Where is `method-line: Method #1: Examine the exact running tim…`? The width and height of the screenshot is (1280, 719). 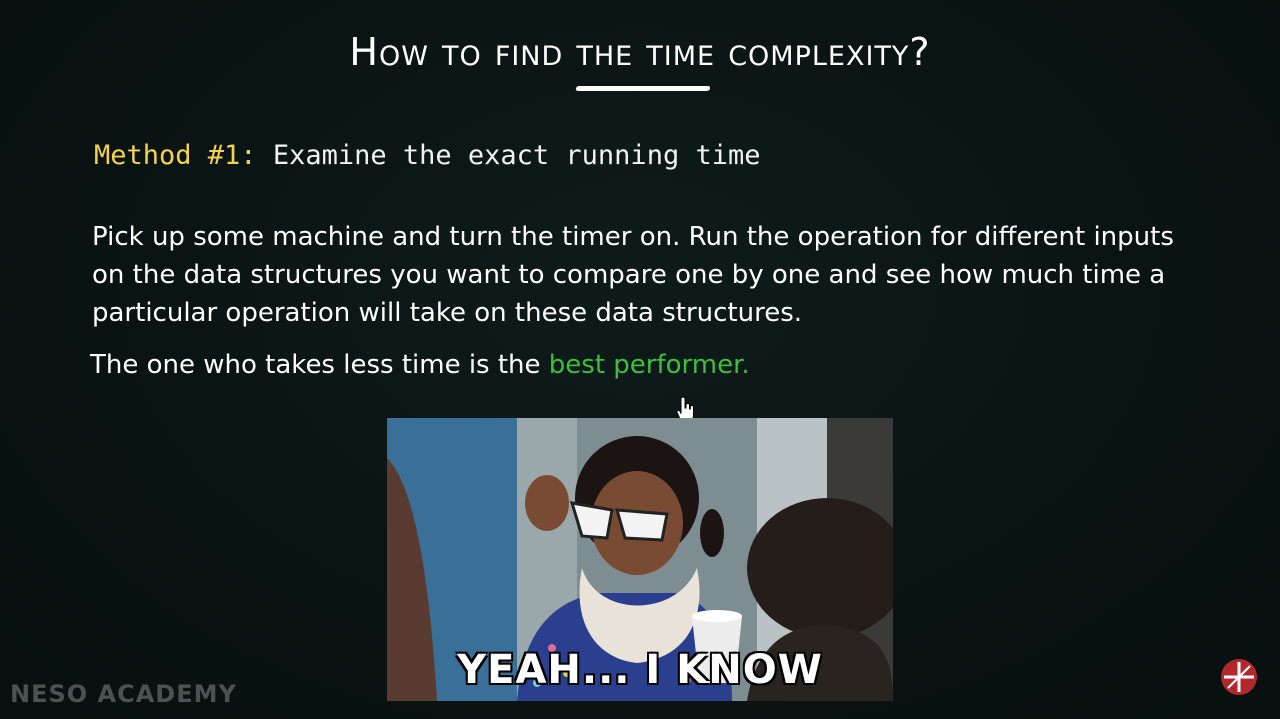
method-line: Method #1: Examine the exact running tim… is located at coordinates (427, 155).